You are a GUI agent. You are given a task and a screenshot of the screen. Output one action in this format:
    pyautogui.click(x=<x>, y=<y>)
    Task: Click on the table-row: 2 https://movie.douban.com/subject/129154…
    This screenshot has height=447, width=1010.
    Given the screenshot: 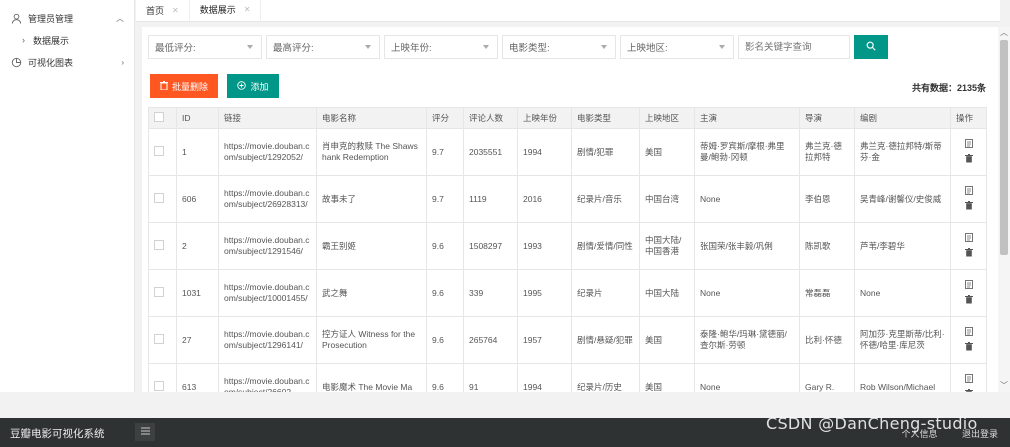 What is the action you would take?
    pyautogui.click(x=567, y=246)
    